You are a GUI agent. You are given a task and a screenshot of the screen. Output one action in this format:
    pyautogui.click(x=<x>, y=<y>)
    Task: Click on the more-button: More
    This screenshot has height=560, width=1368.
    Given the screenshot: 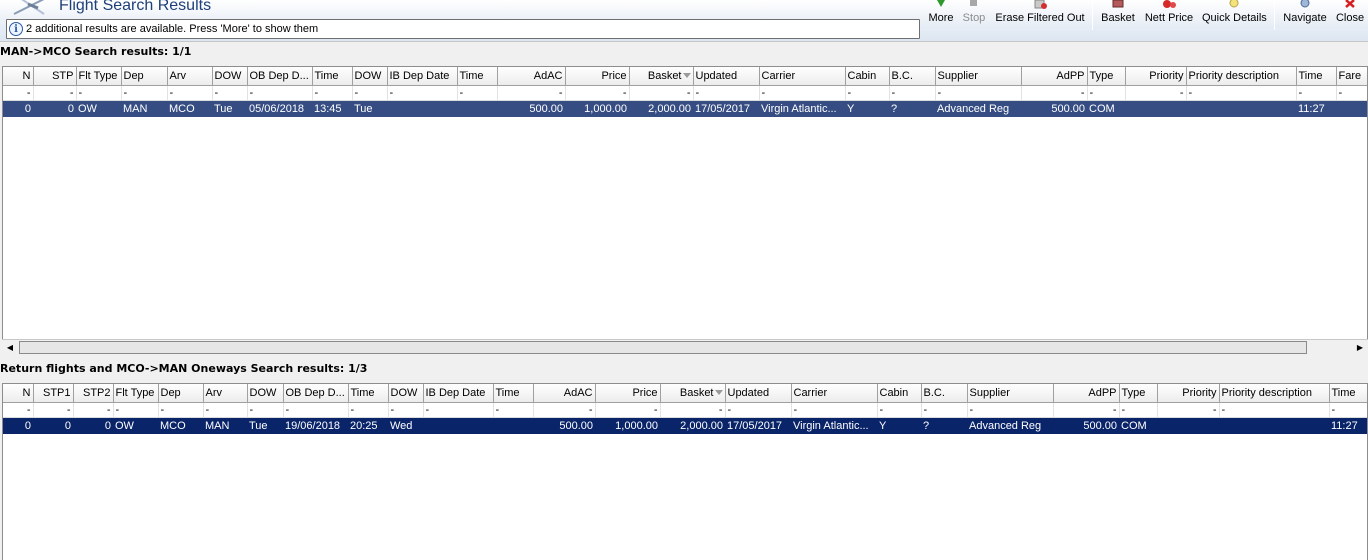 What is the action you would take?
    pyautogui.click(x=941, y=15)
    